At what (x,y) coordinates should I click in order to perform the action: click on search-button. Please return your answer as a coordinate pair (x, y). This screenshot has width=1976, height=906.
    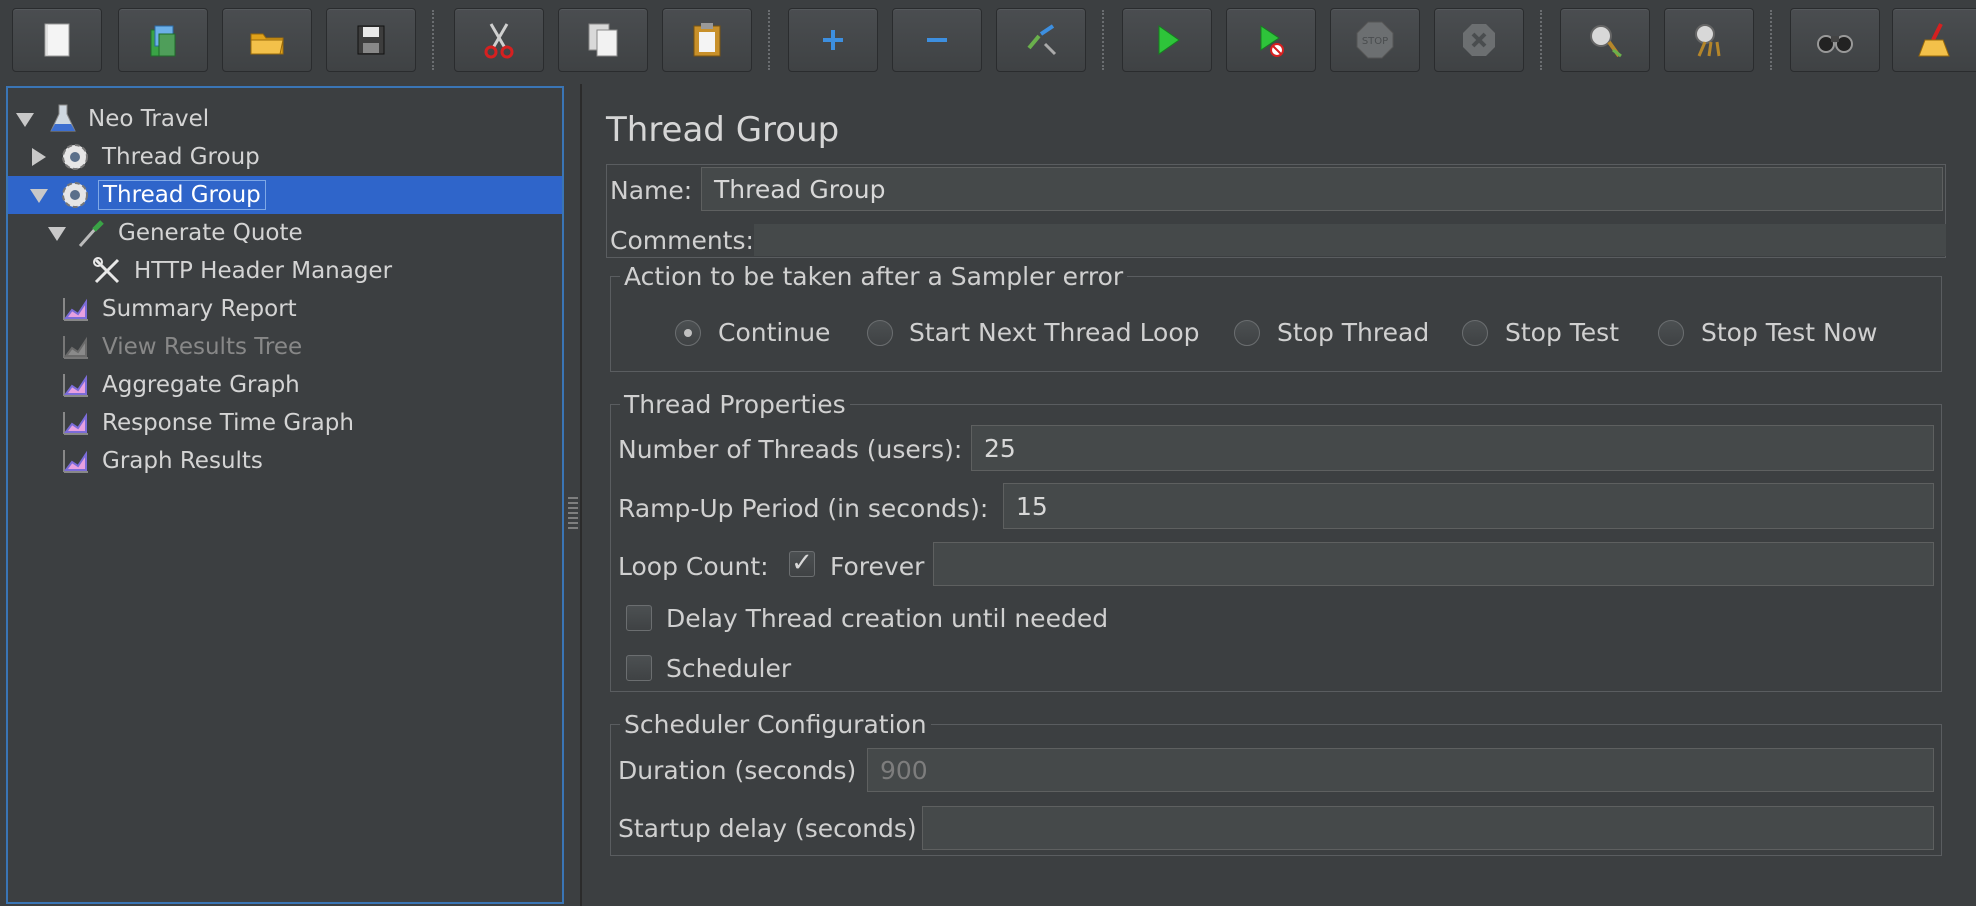
    Looking at the image, I should click on (1835, 40).